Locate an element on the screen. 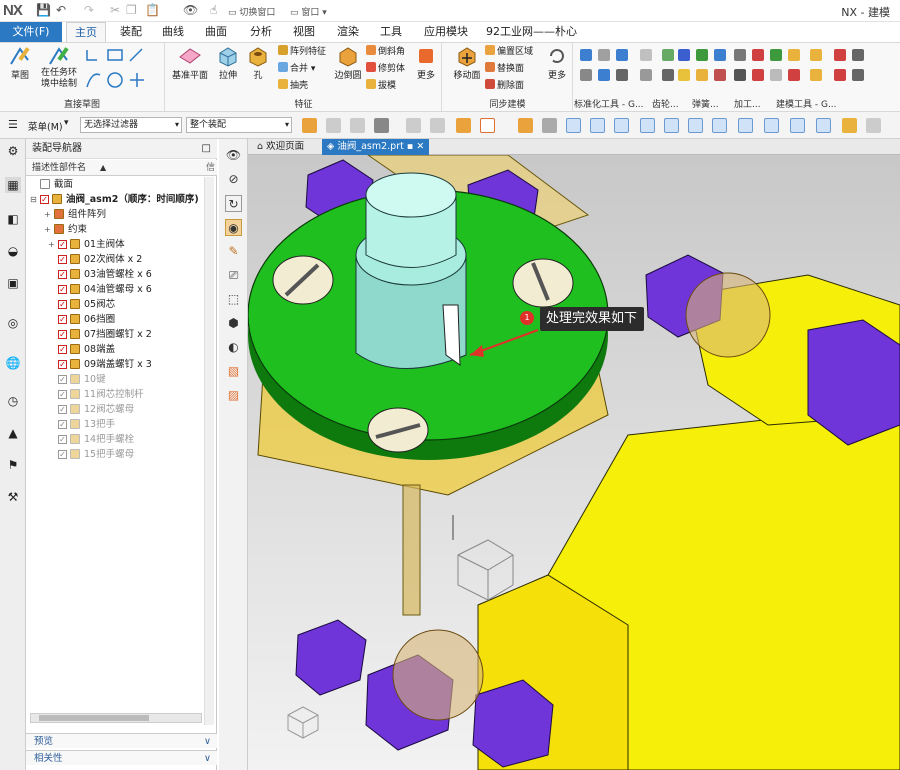  tool6-icon is located at coordinates (758, 75).